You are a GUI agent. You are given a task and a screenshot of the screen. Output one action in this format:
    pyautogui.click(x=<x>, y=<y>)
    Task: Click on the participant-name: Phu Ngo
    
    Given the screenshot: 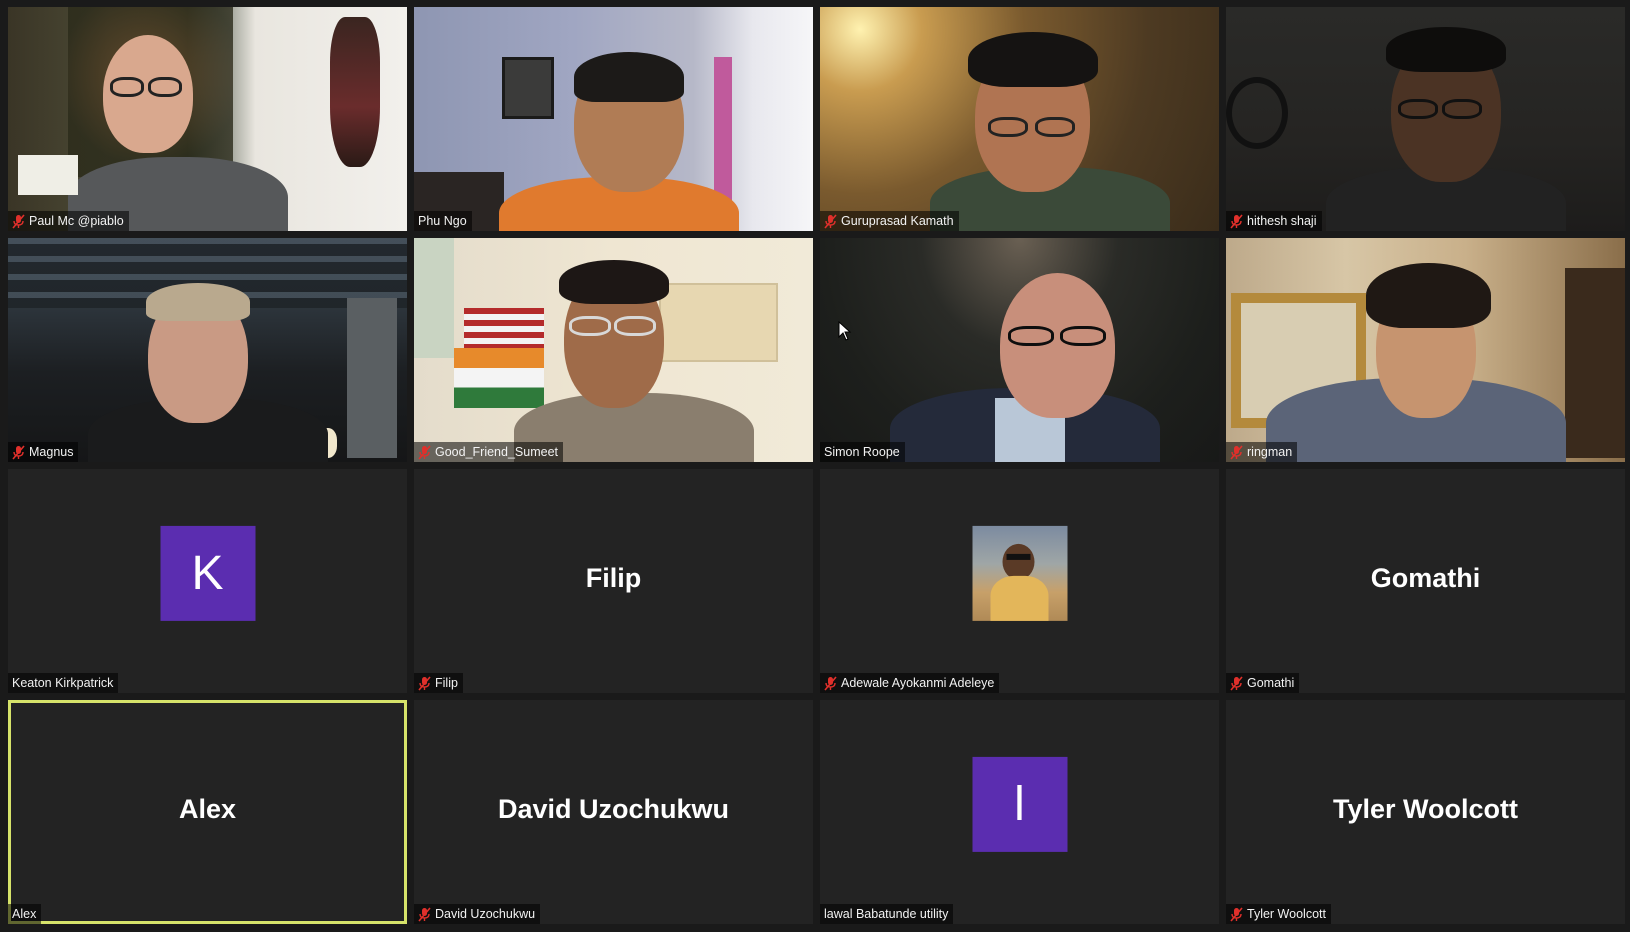 What is the action you would take?
    pyautogui.click(x=442, y=221)
    